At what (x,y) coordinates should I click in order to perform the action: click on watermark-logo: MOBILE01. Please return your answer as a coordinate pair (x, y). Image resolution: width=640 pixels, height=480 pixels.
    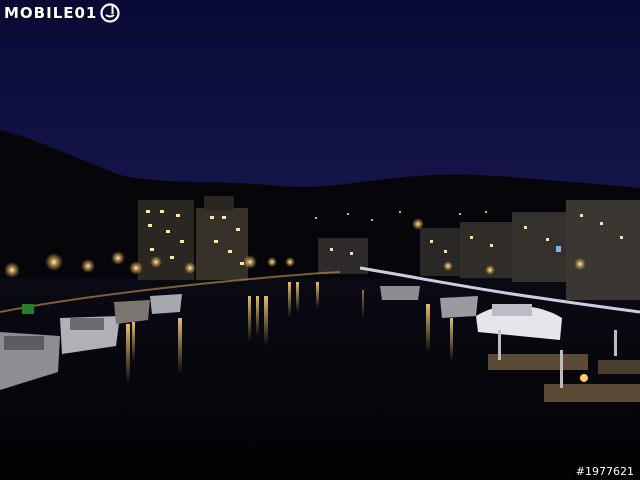
    Looking at the image, I should click on (62, 13).